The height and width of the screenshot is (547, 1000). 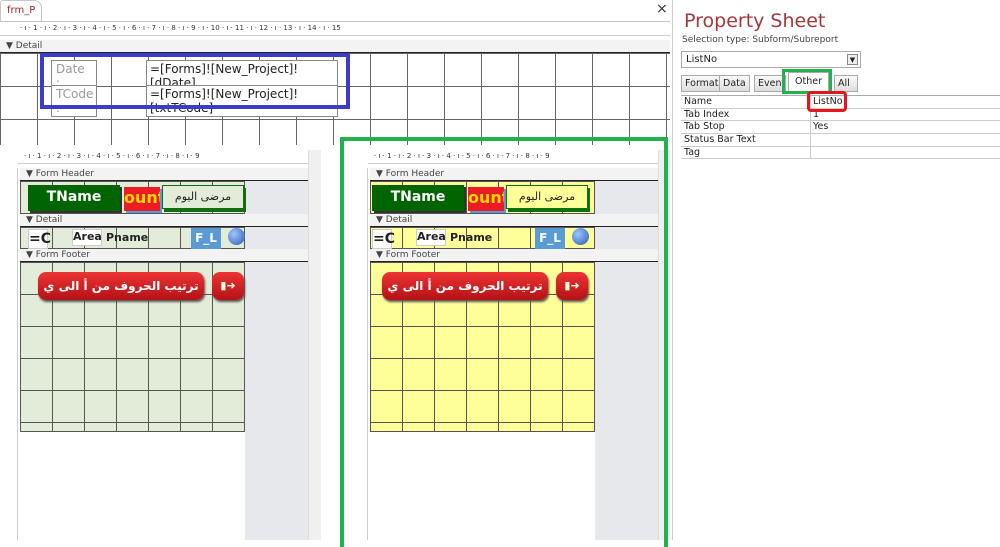 What do you see at coordinates (662, 9) in the screenshot?
I see `close-icon: ×` at bounding box center [662, 9].